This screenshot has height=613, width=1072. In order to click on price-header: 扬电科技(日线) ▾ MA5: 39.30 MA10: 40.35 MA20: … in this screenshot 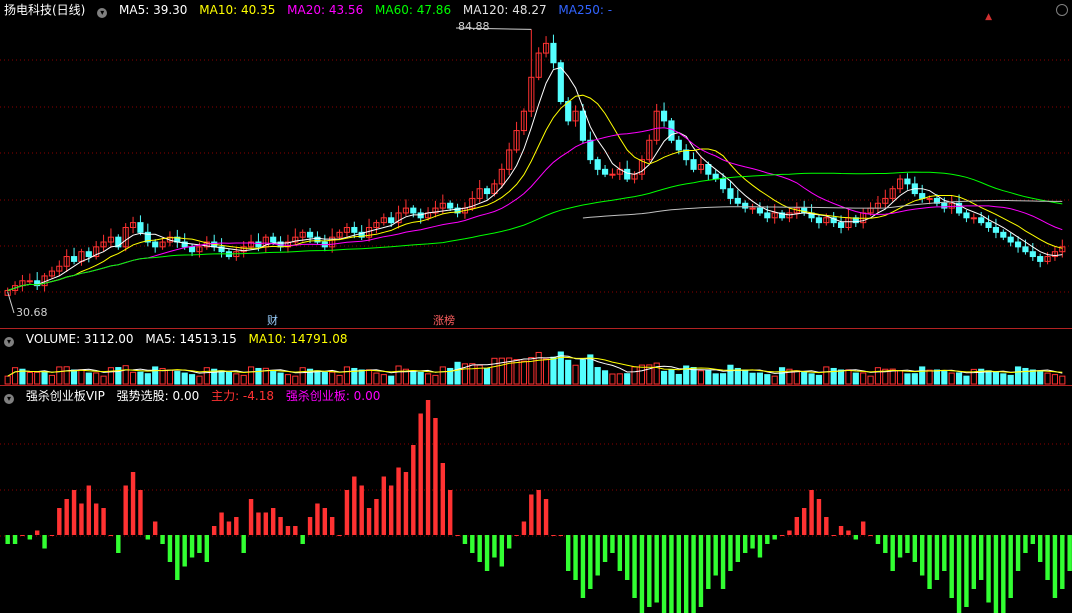, I will do `click(312, 10)`.